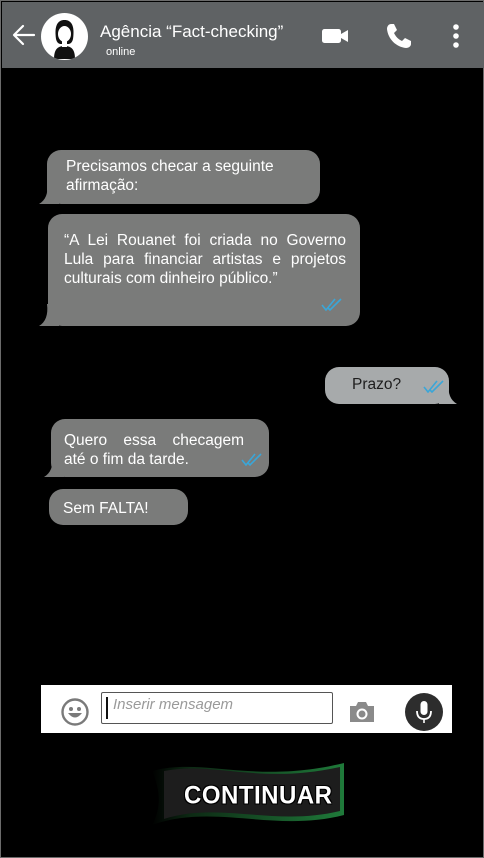 Image resolution: width=484 pixels, height=858 pixels. Describe the element at coordinates (399, 36) in the screenshot. I see `phone-icon` at that location.